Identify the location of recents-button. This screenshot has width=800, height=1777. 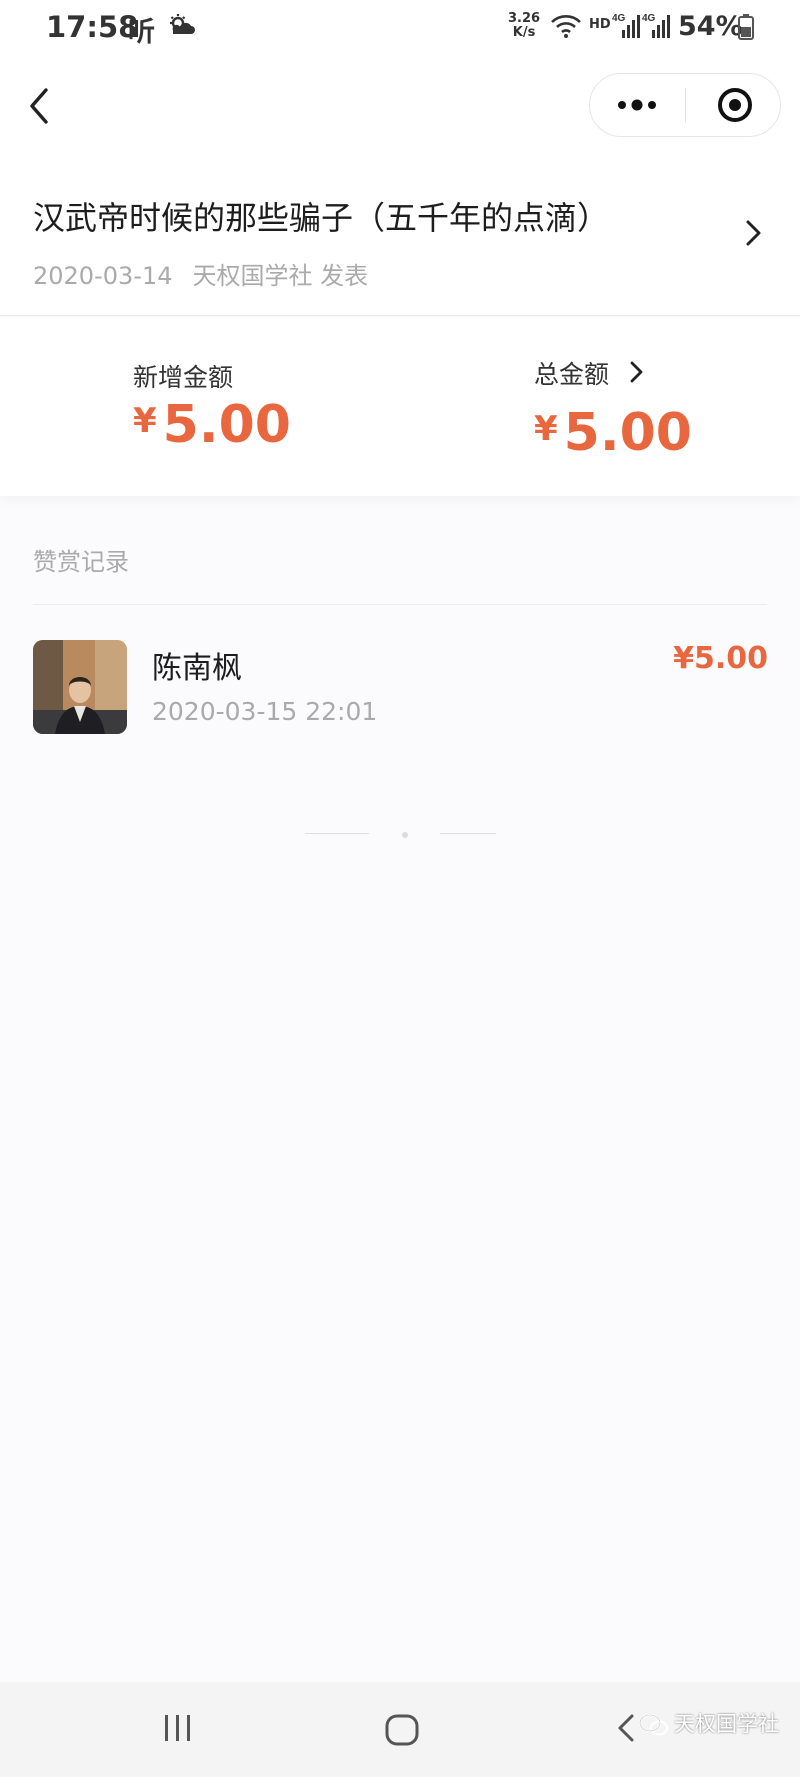
(178, 1728).